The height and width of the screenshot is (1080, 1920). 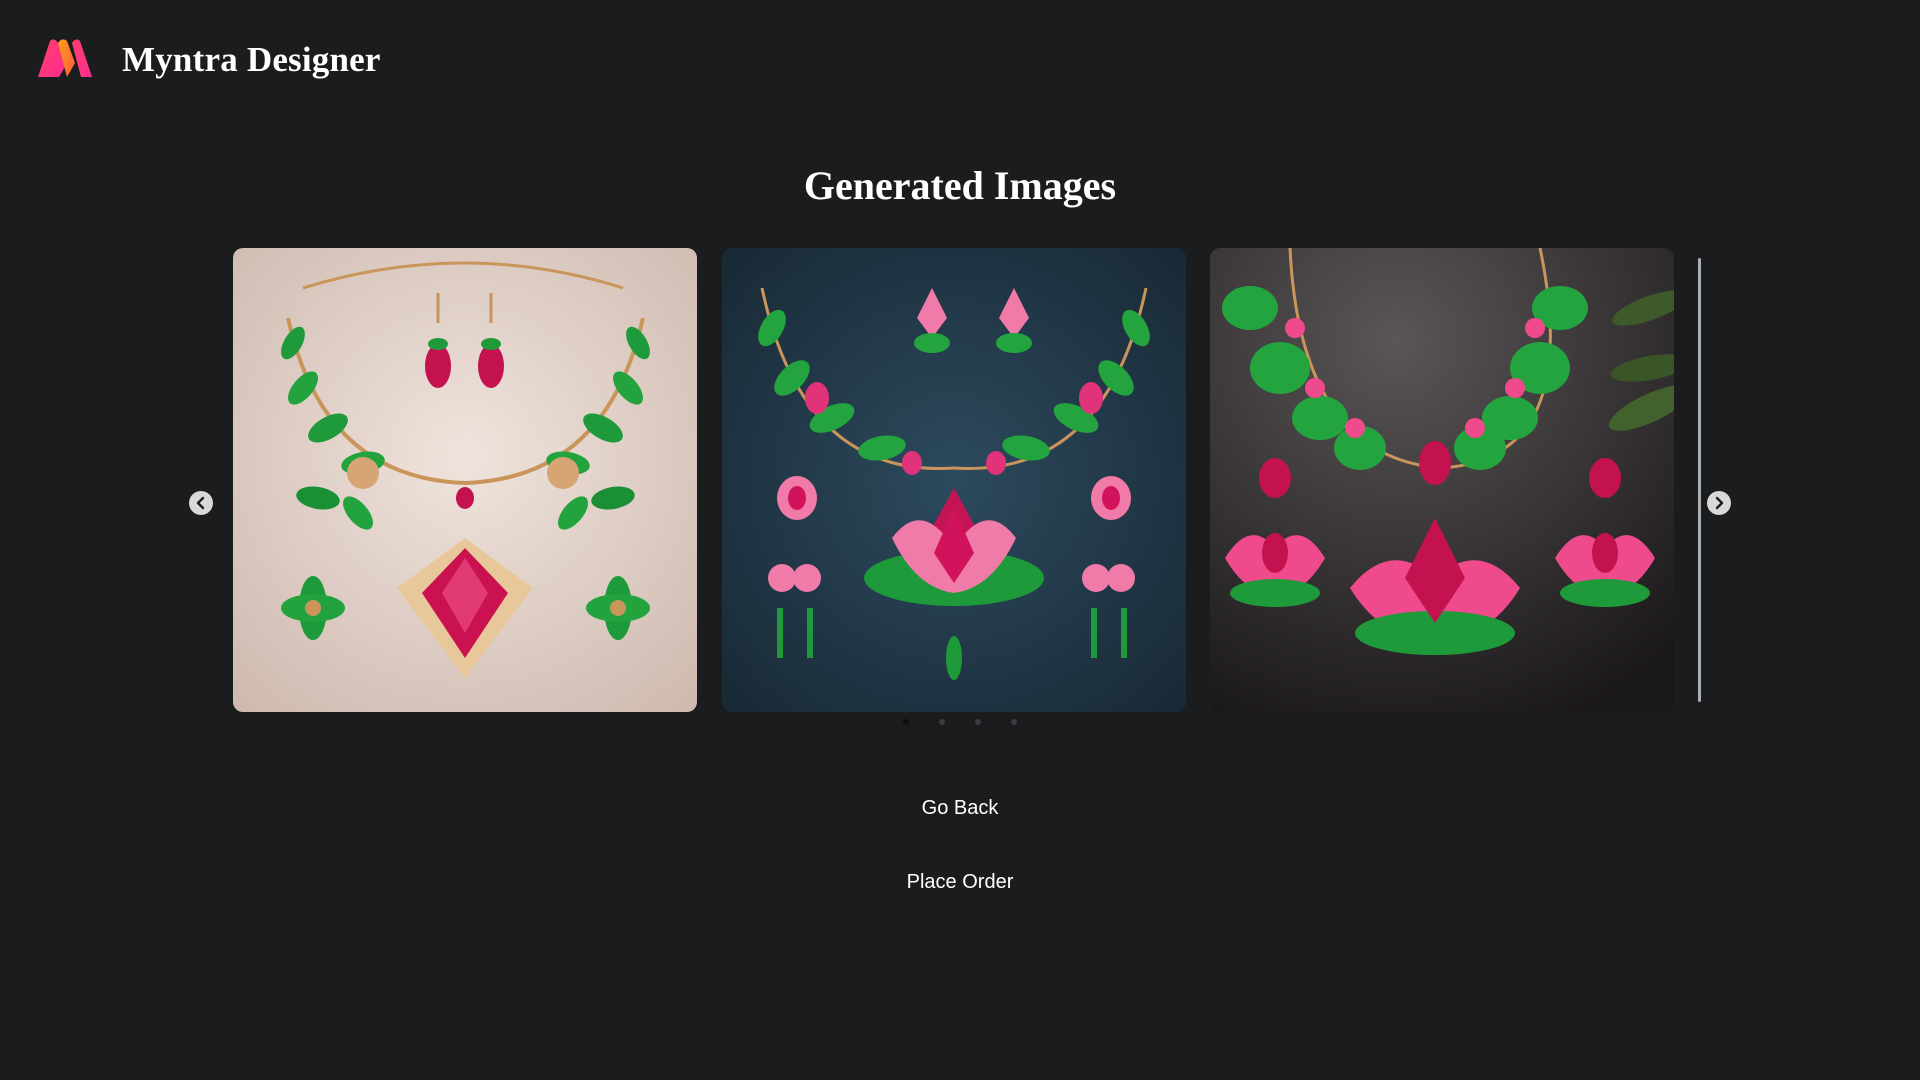 I want to click on brand-title: Myntra Designer, so click(x=251, y=59).